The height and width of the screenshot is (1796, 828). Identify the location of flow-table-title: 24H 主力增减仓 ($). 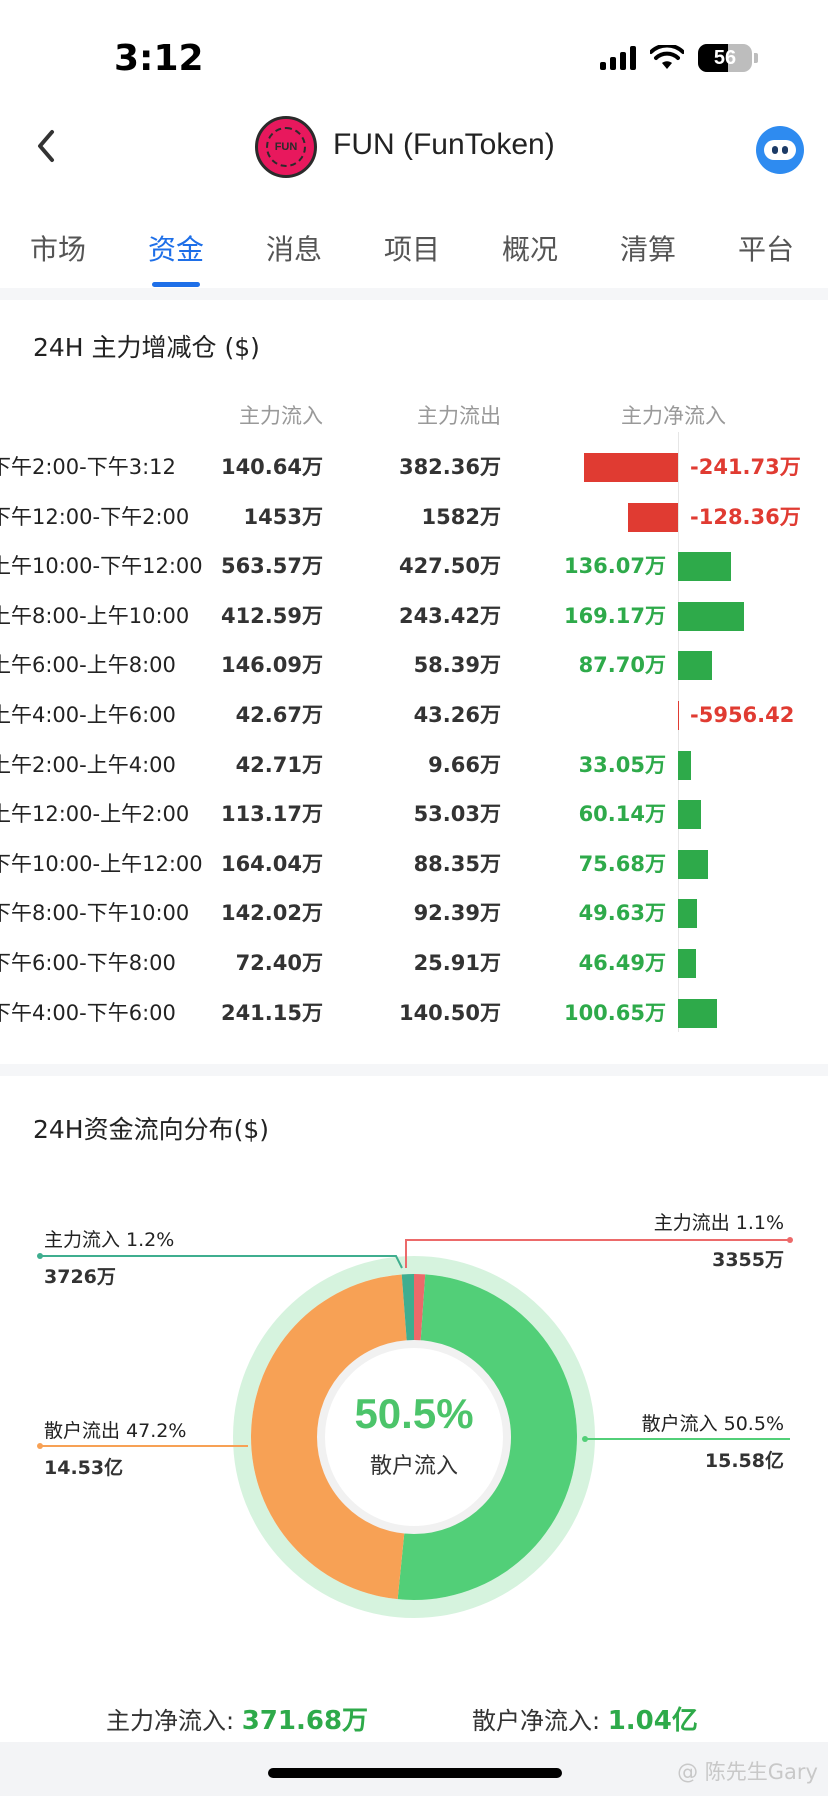
(146, 347).